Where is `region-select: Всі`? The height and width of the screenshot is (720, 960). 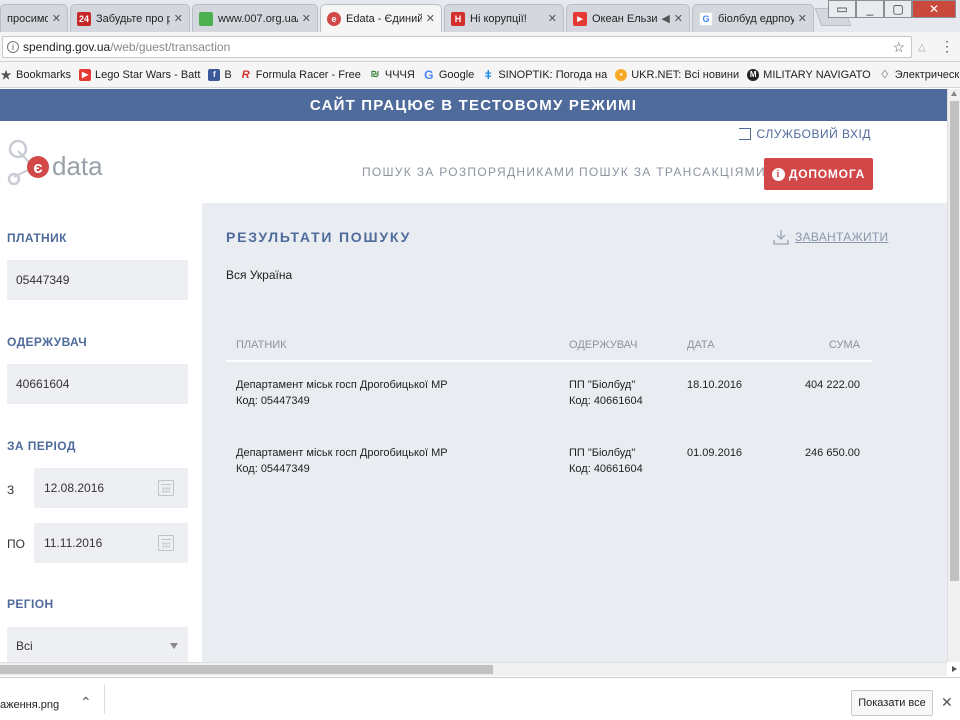 region-select: Всі is located at coordinates (97, 644).